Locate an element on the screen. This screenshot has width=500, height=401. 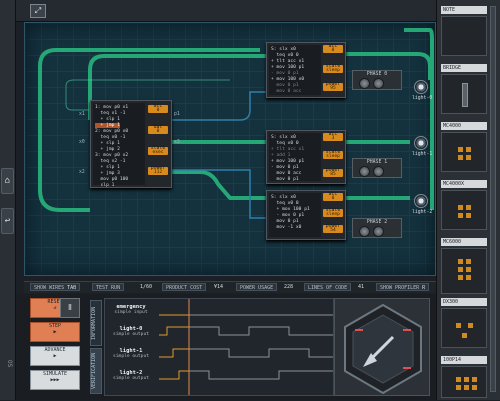
simulate-button: SIMULATE ▶▶▶ is located at coordinates (55, 380).